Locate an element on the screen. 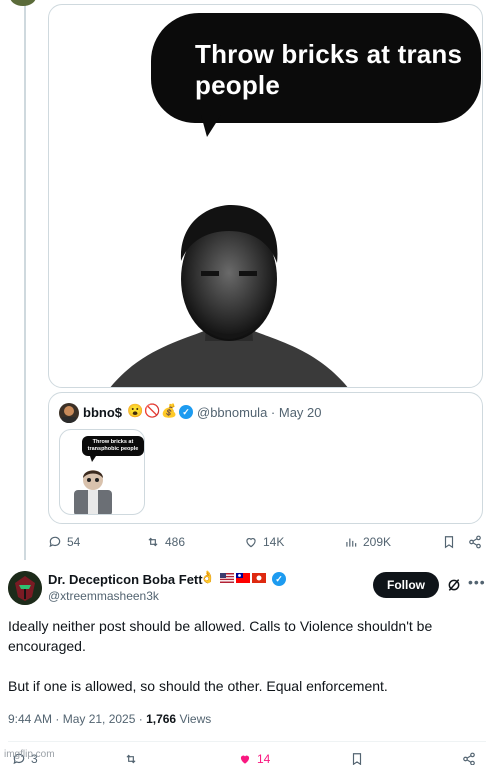 The height and width of the screenshot is (765, 500). meme-speech-bubble: Throw bricks at trans people is located at coordinates (316, 68).